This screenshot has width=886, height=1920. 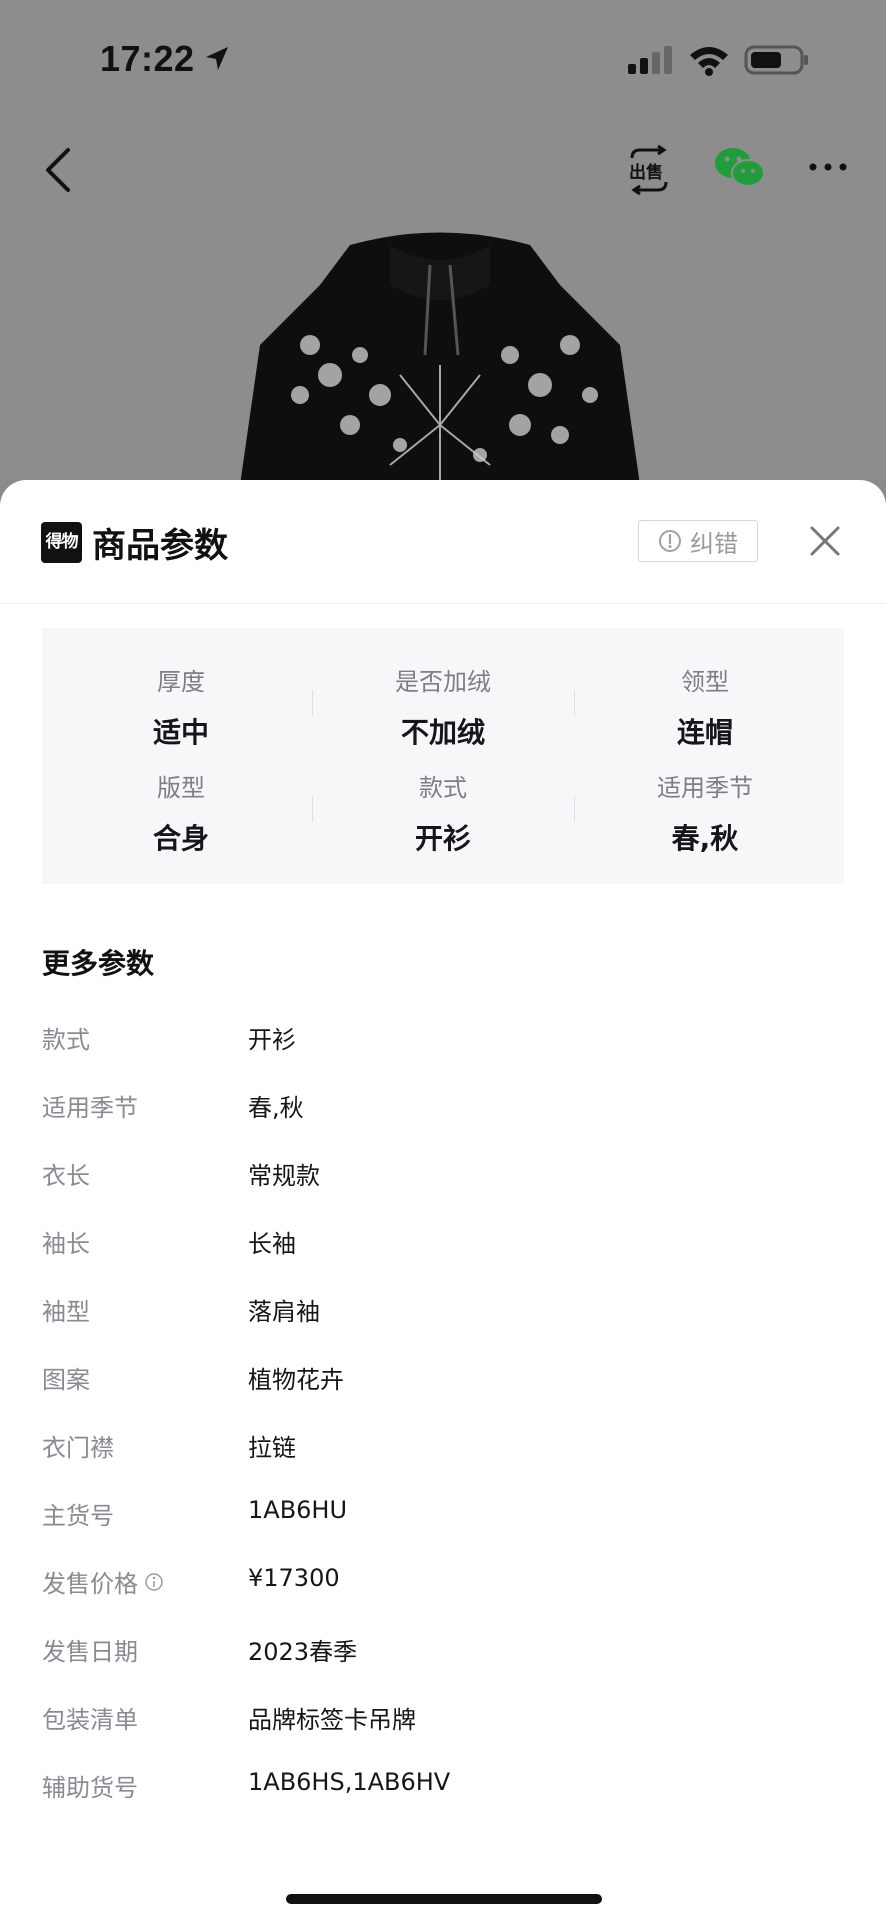 I want to click on param-key-with-info: 发售价格, so click(x=103, y=1581).